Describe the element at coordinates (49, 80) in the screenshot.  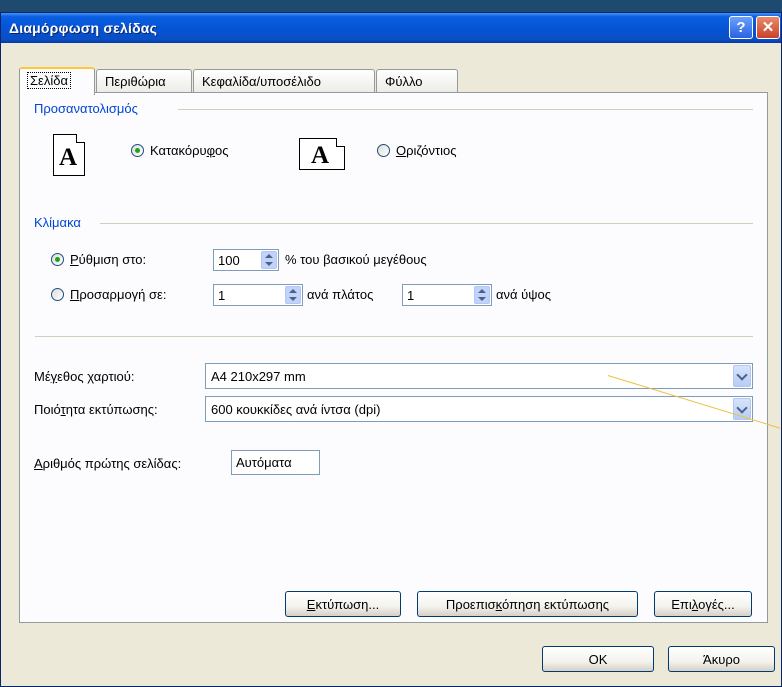
I see `tab-page-label: Σελίδα` at that location.